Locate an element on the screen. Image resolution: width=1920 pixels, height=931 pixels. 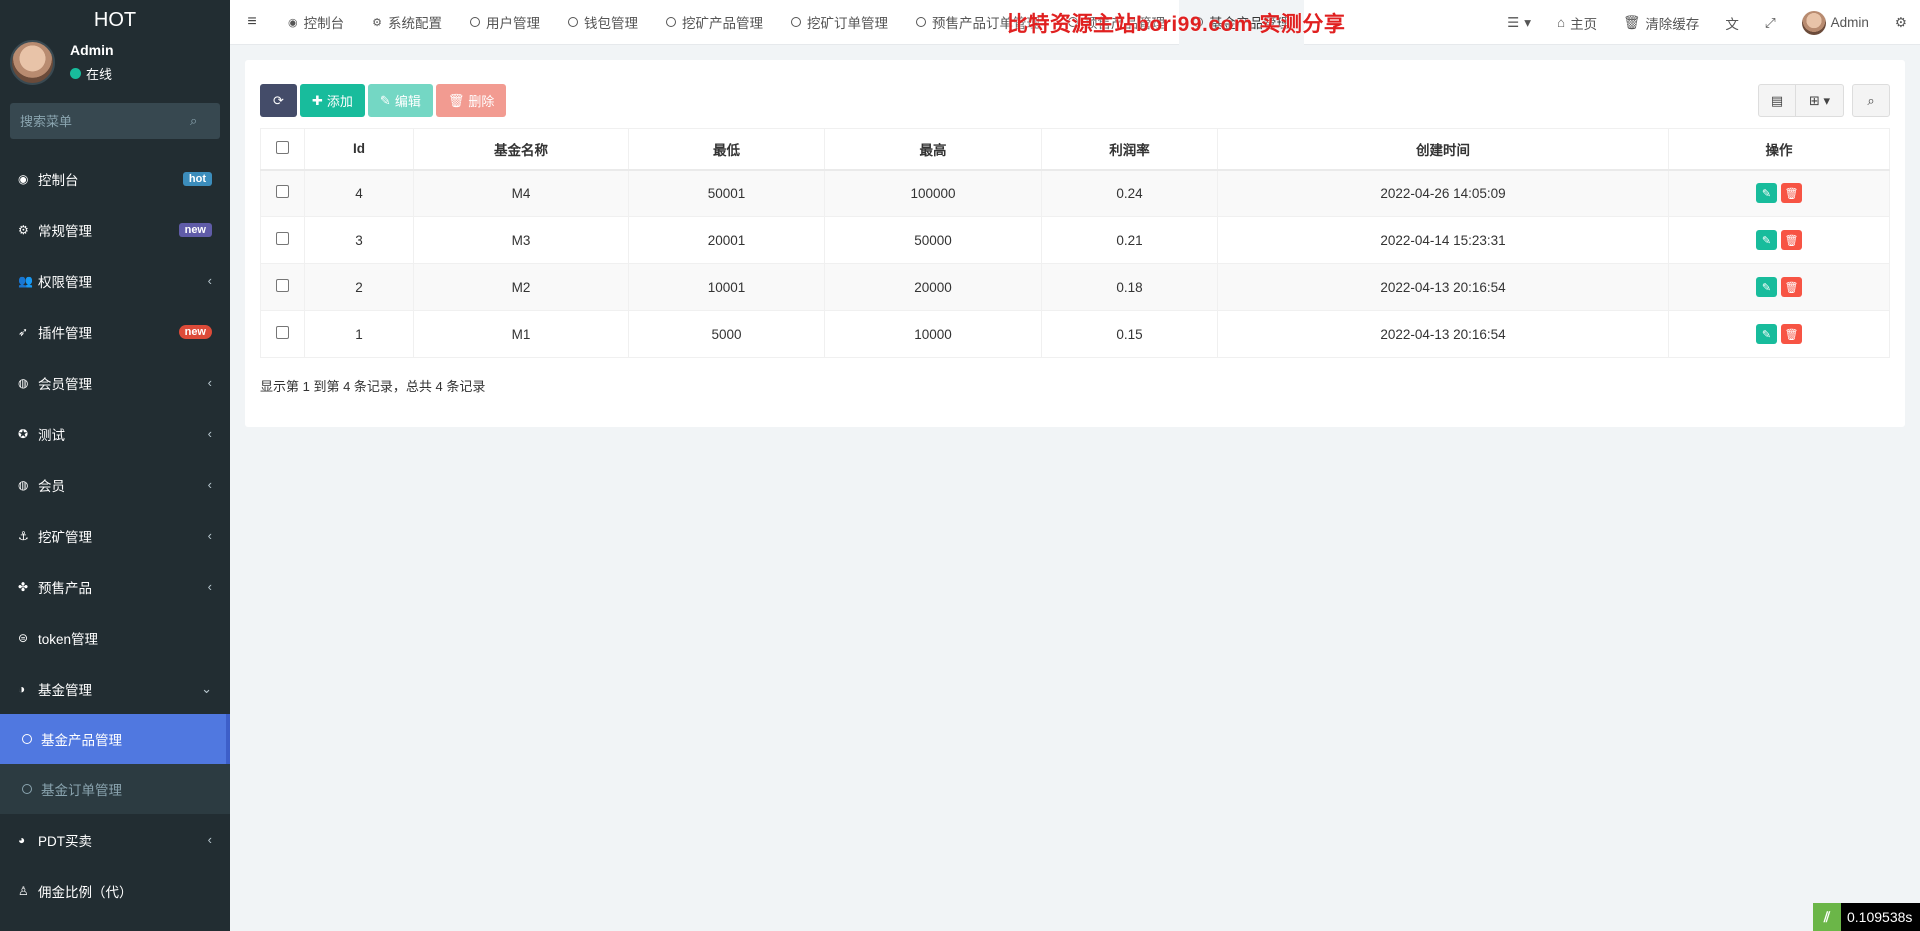
column-header: 基金名称 is located at coordinates (521, 149).